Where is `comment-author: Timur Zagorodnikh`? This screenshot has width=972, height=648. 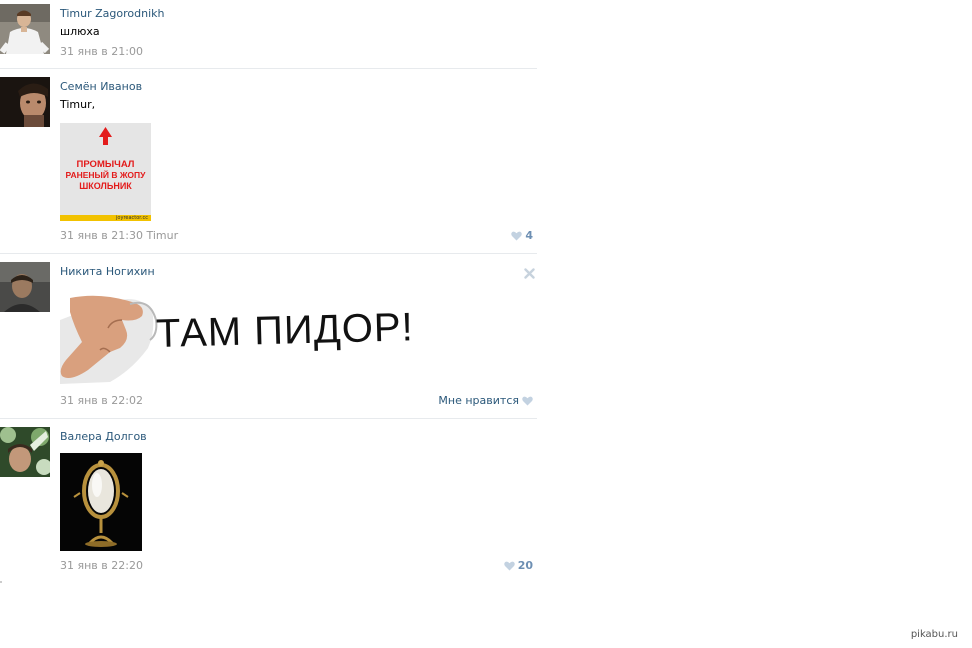 comment-author: Timur Zagorodnikh is located at coordinates (112, 14).